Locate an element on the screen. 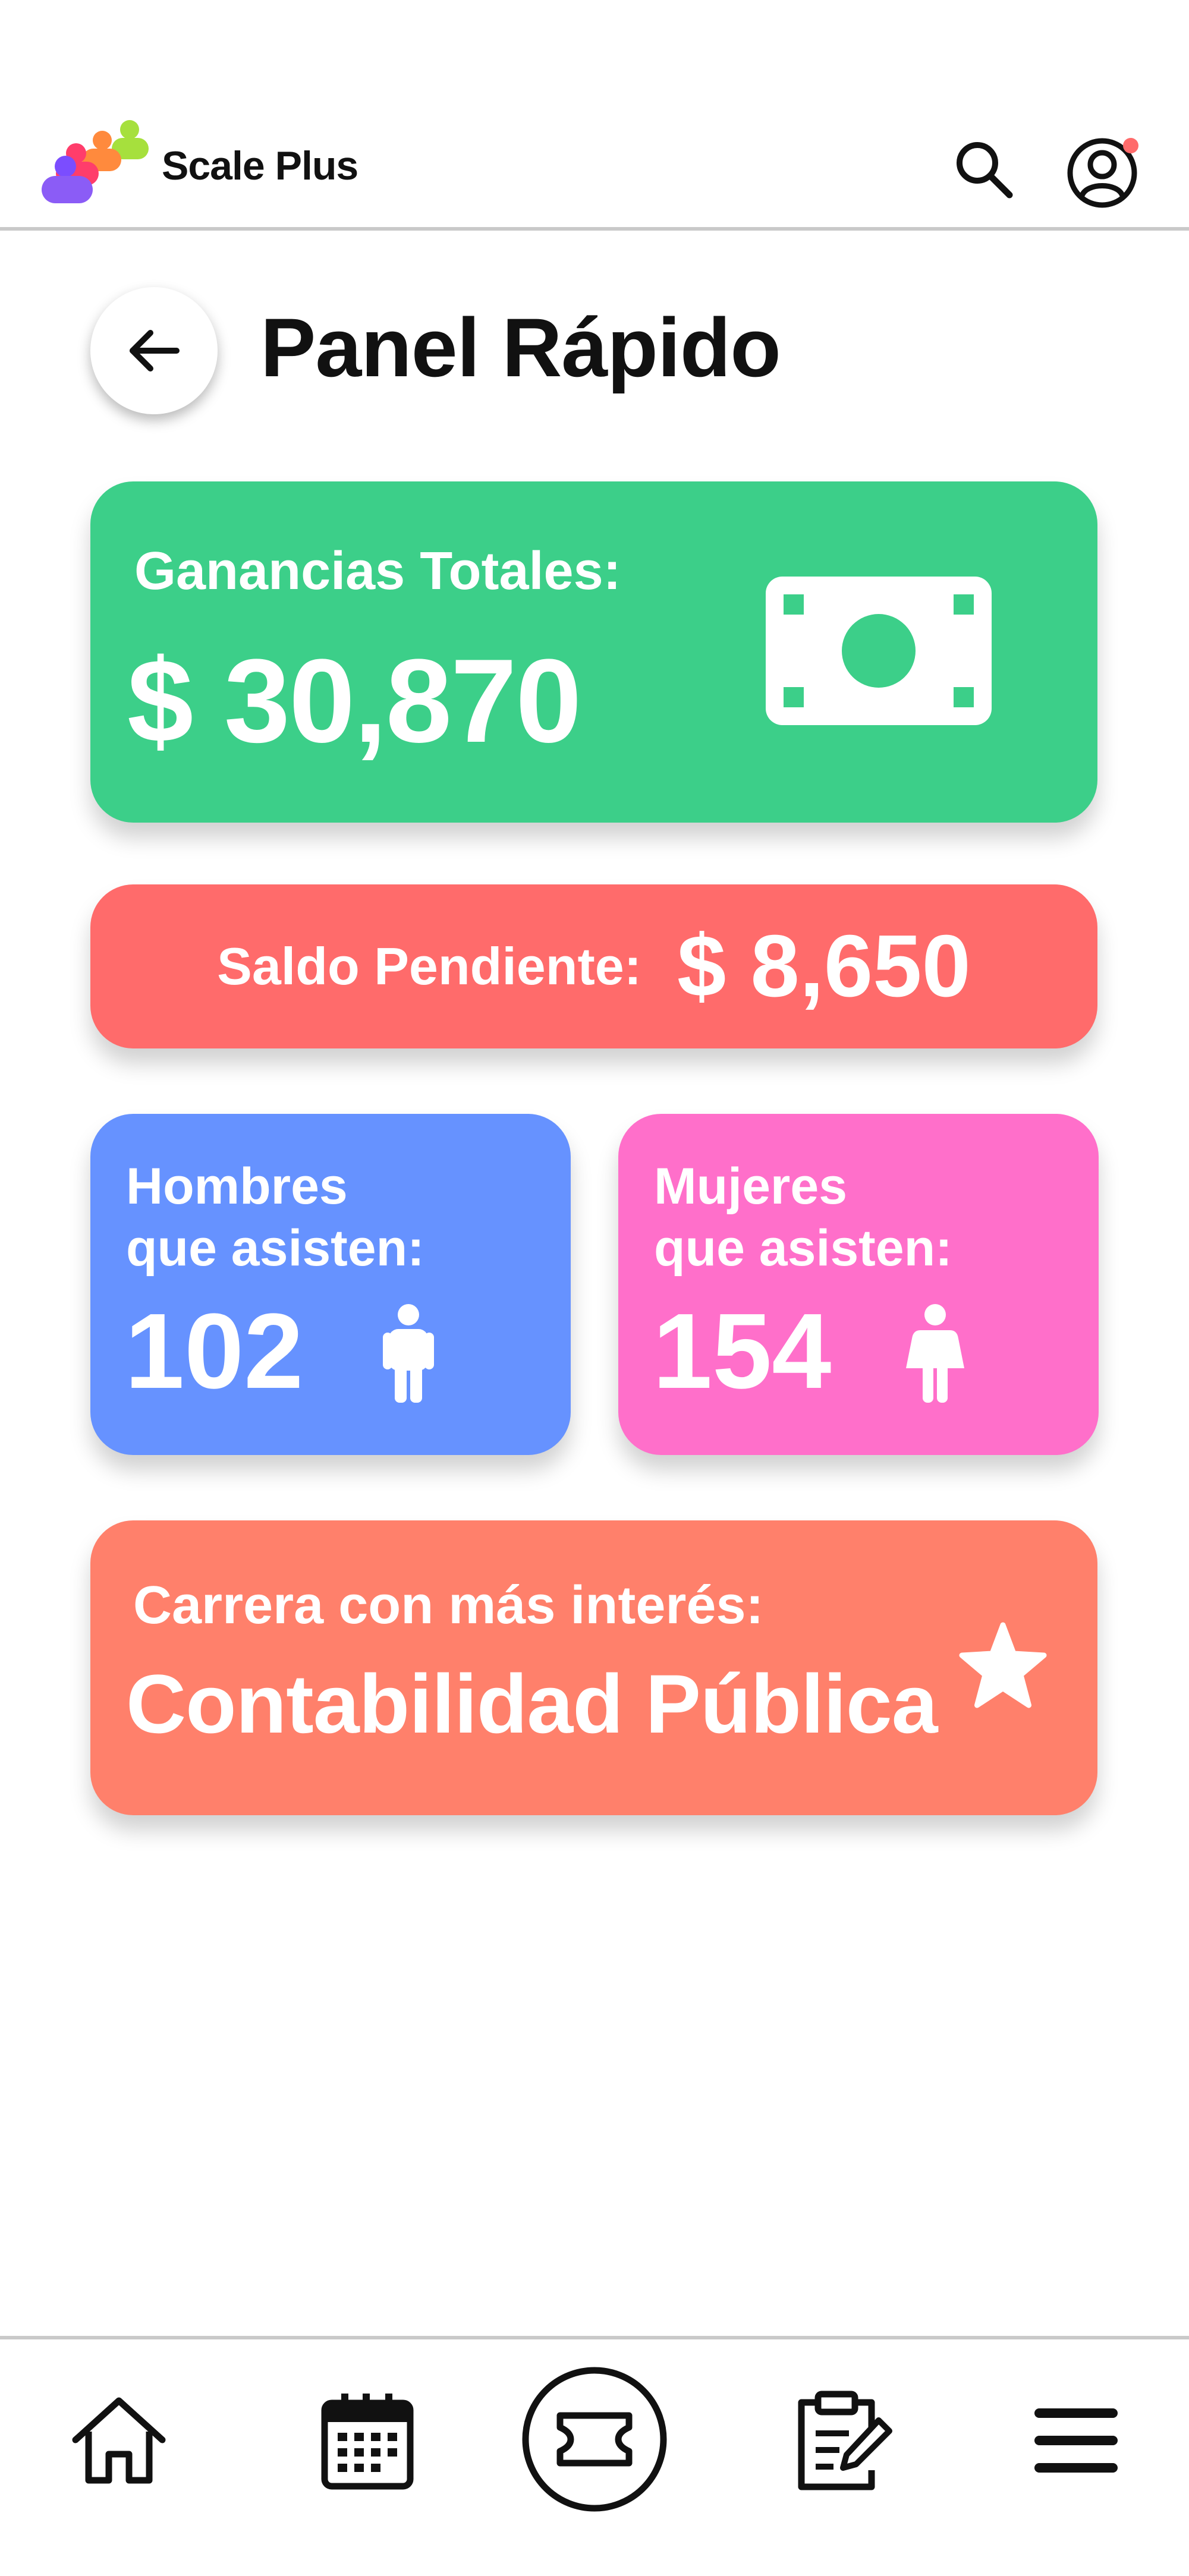 Image resolution: width=1189 pixels, height=2576 pixels. women-count: 154 is located at coordinates (742, 1351).